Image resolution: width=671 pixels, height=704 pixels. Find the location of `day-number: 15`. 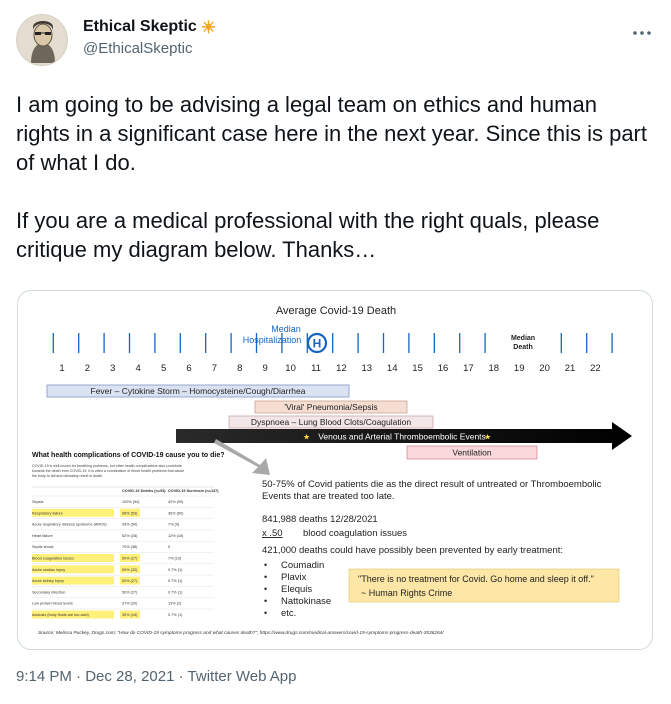

day-number: 15 is located at coordinates (417, 368).